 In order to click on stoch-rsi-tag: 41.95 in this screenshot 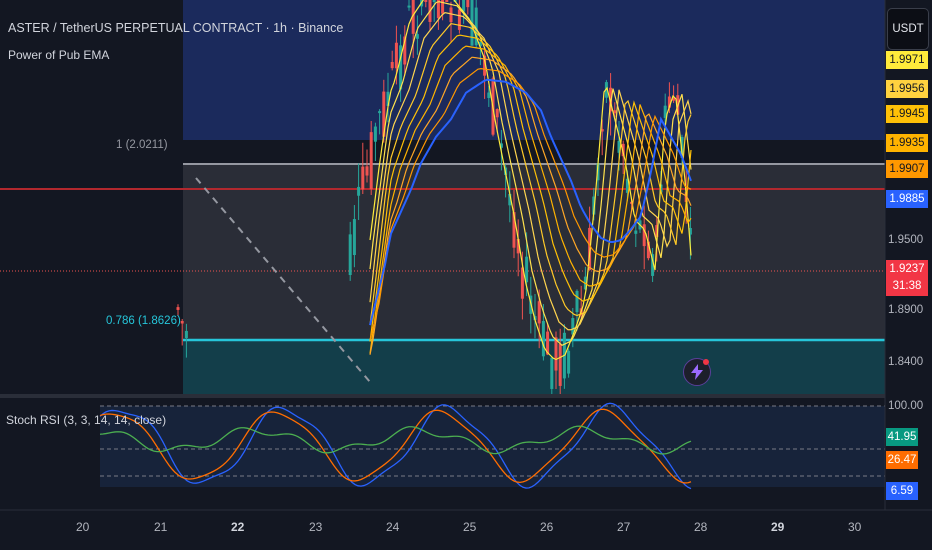, I will do `click(902, 437)`.